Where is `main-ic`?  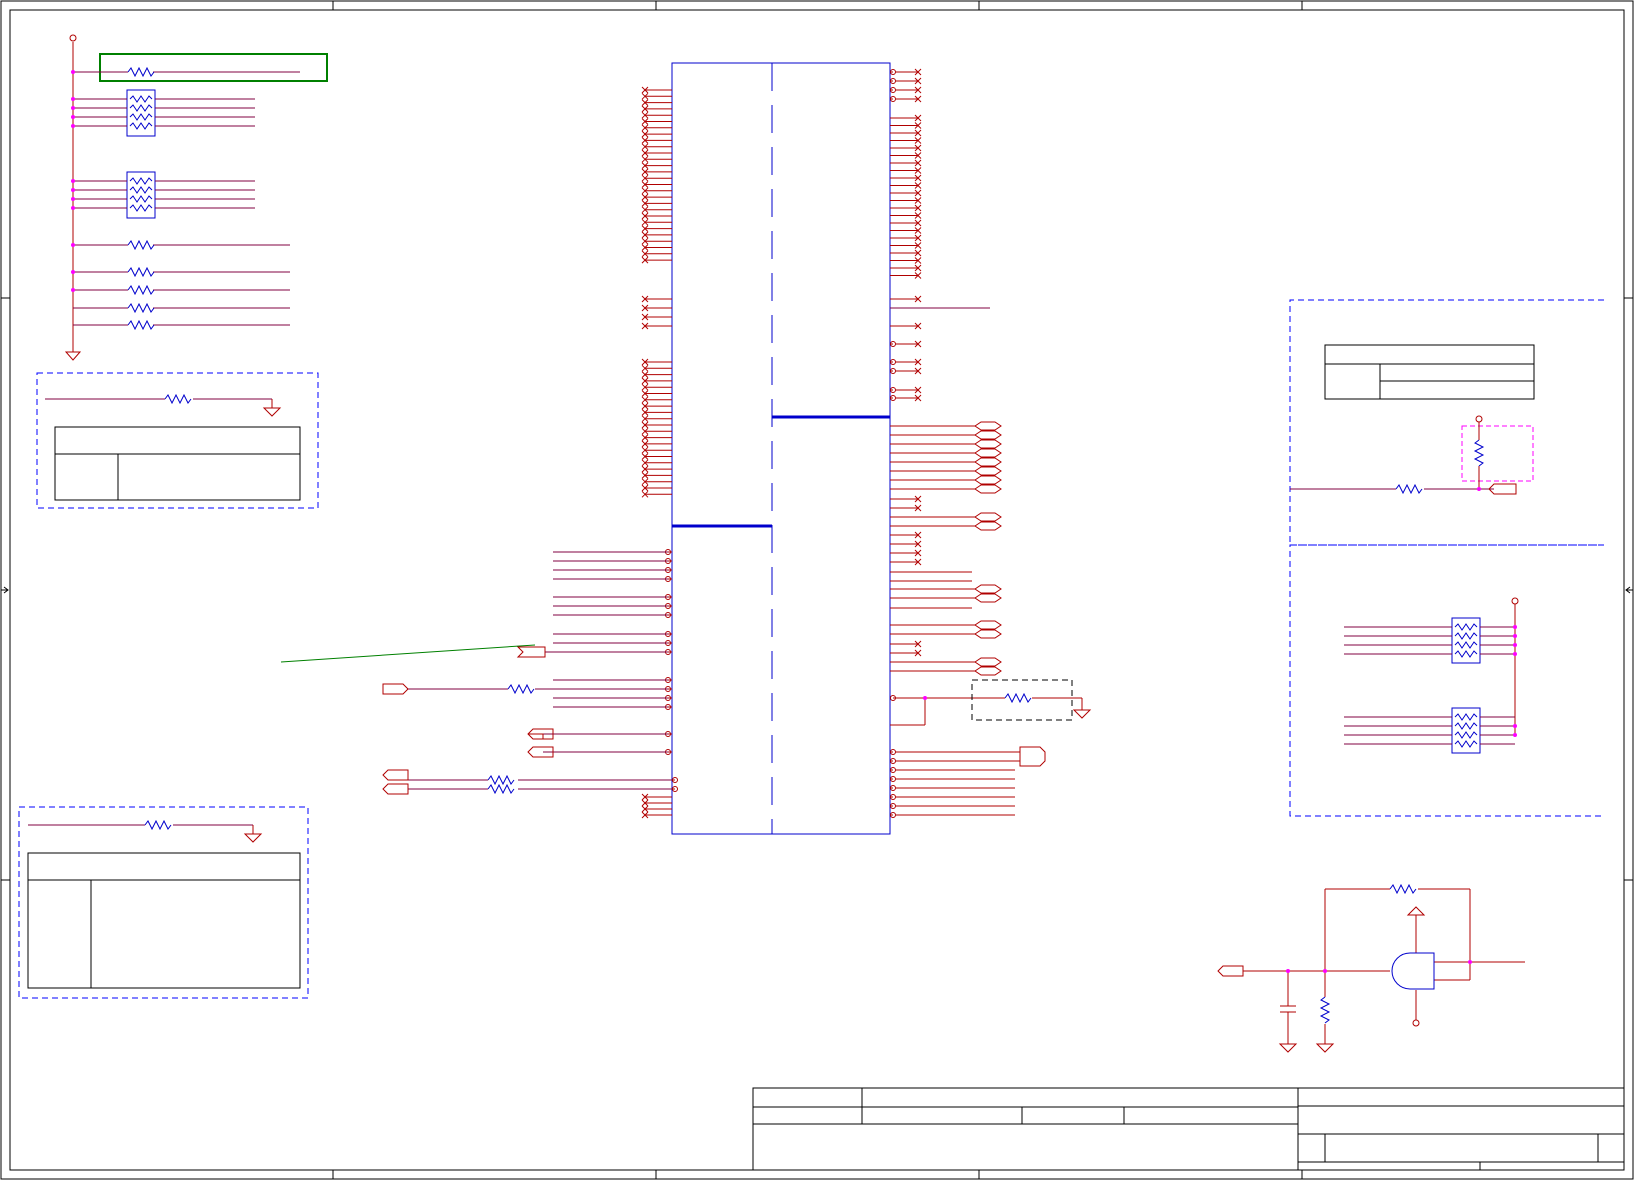
main-ic is located at coordinates (781, 448).